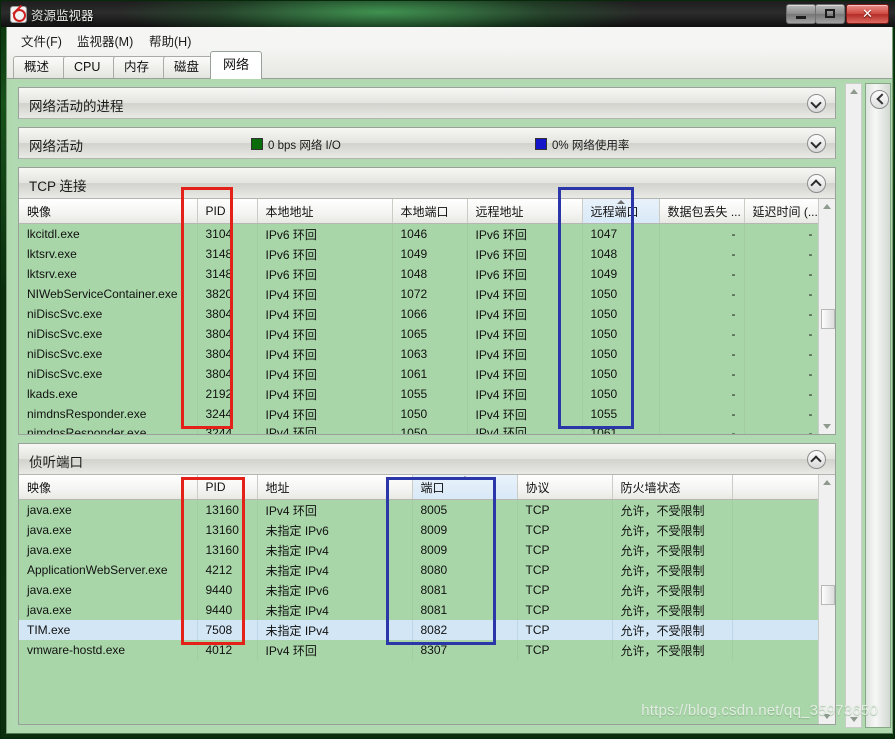 This screenshot has height=739, width=895. What do you see at coordinates (427, 459) in the screenshot?
I see `panel-listening-header: 侦听端口` at bounding box center [427, 459].